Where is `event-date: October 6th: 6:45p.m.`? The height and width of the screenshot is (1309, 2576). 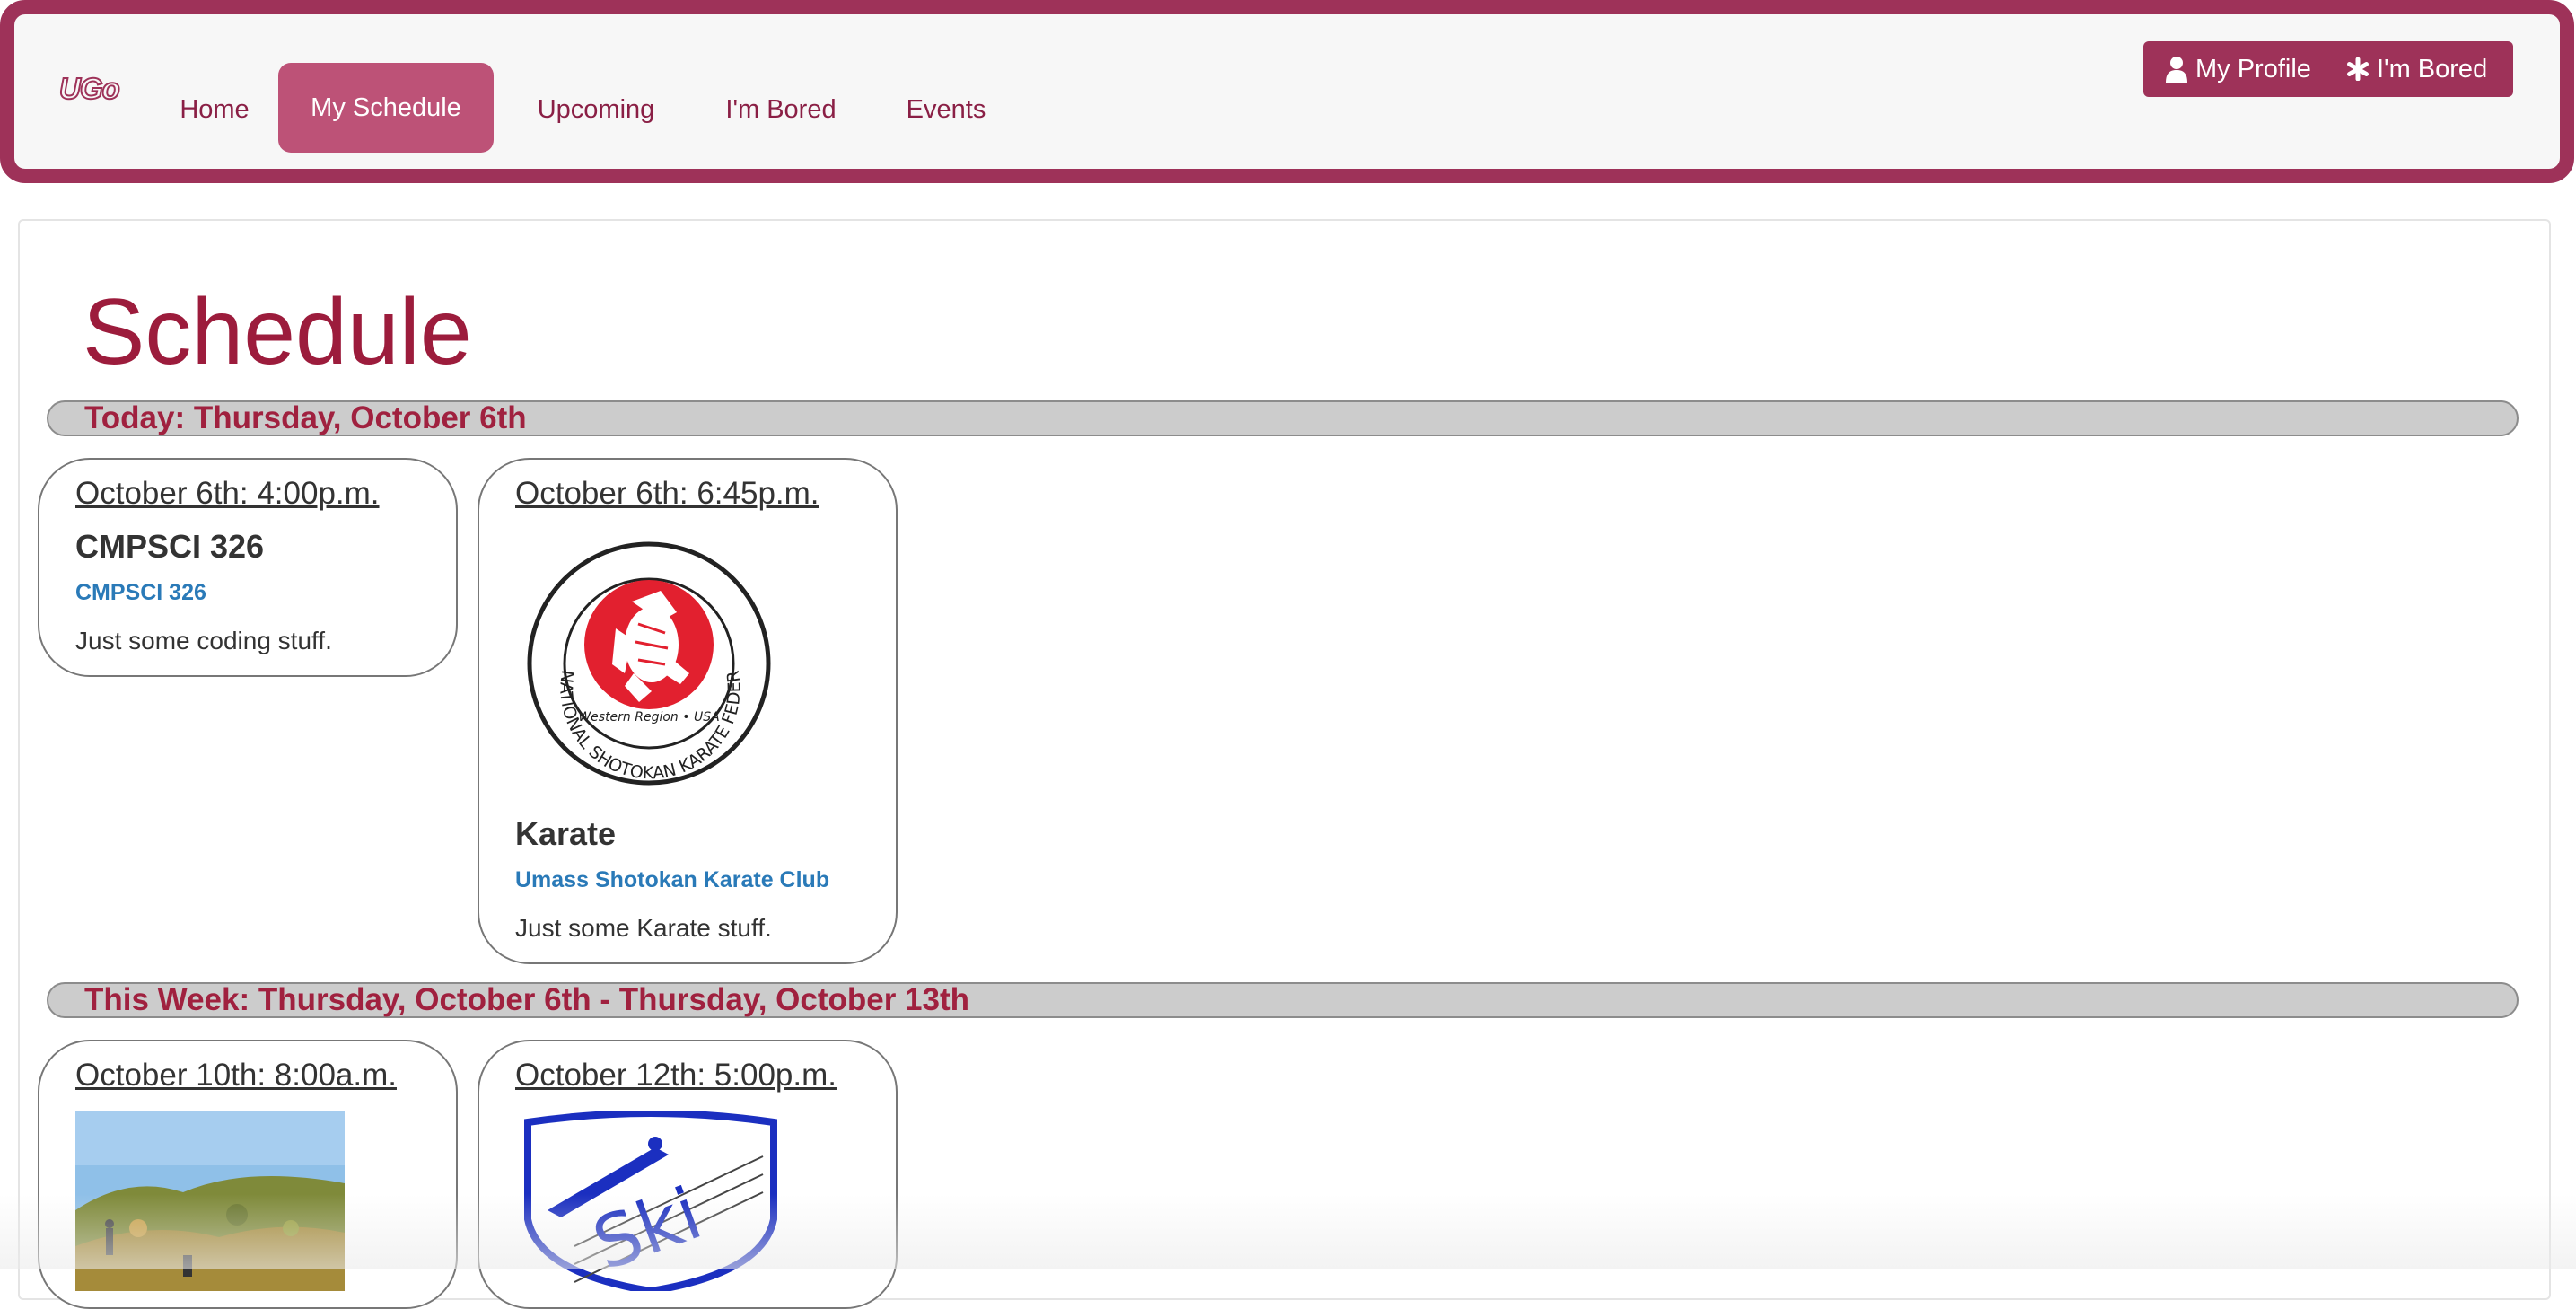 event-date: October 6th: 6:45p.m. is located at coordinates (667, 493).